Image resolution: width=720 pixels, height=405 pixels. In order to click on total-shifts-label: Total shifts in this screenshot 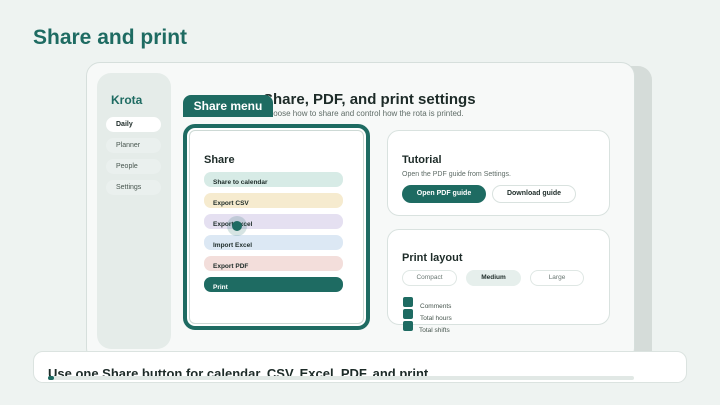, I will do `click(434, 330)`.